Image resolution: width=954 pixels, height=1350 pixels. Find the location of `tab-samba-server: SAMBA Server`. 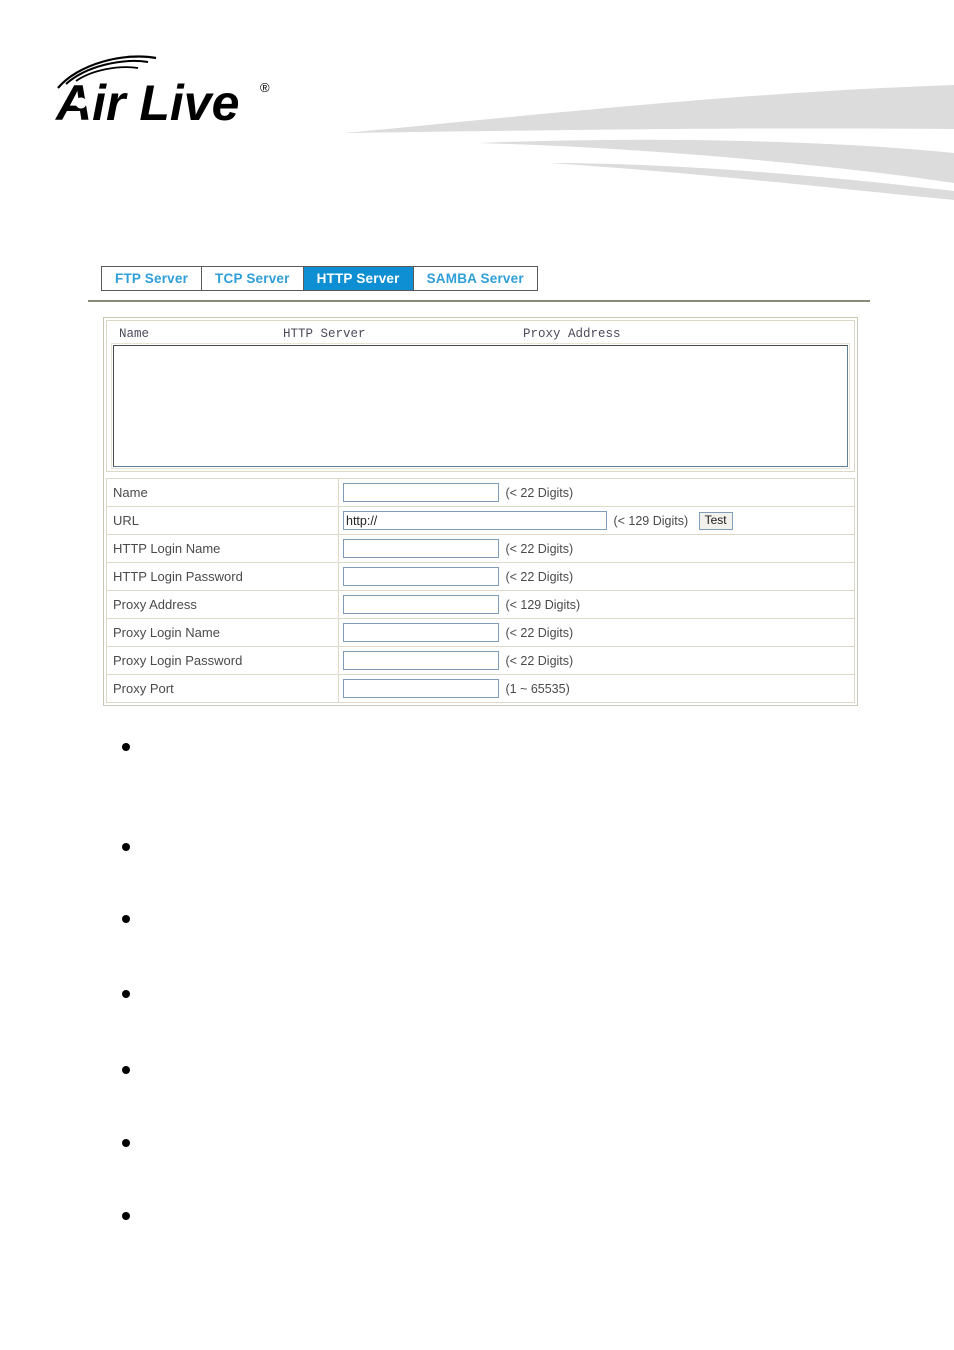

tab-samba-server: SAMBA Server is located at coordinates (475, 278).